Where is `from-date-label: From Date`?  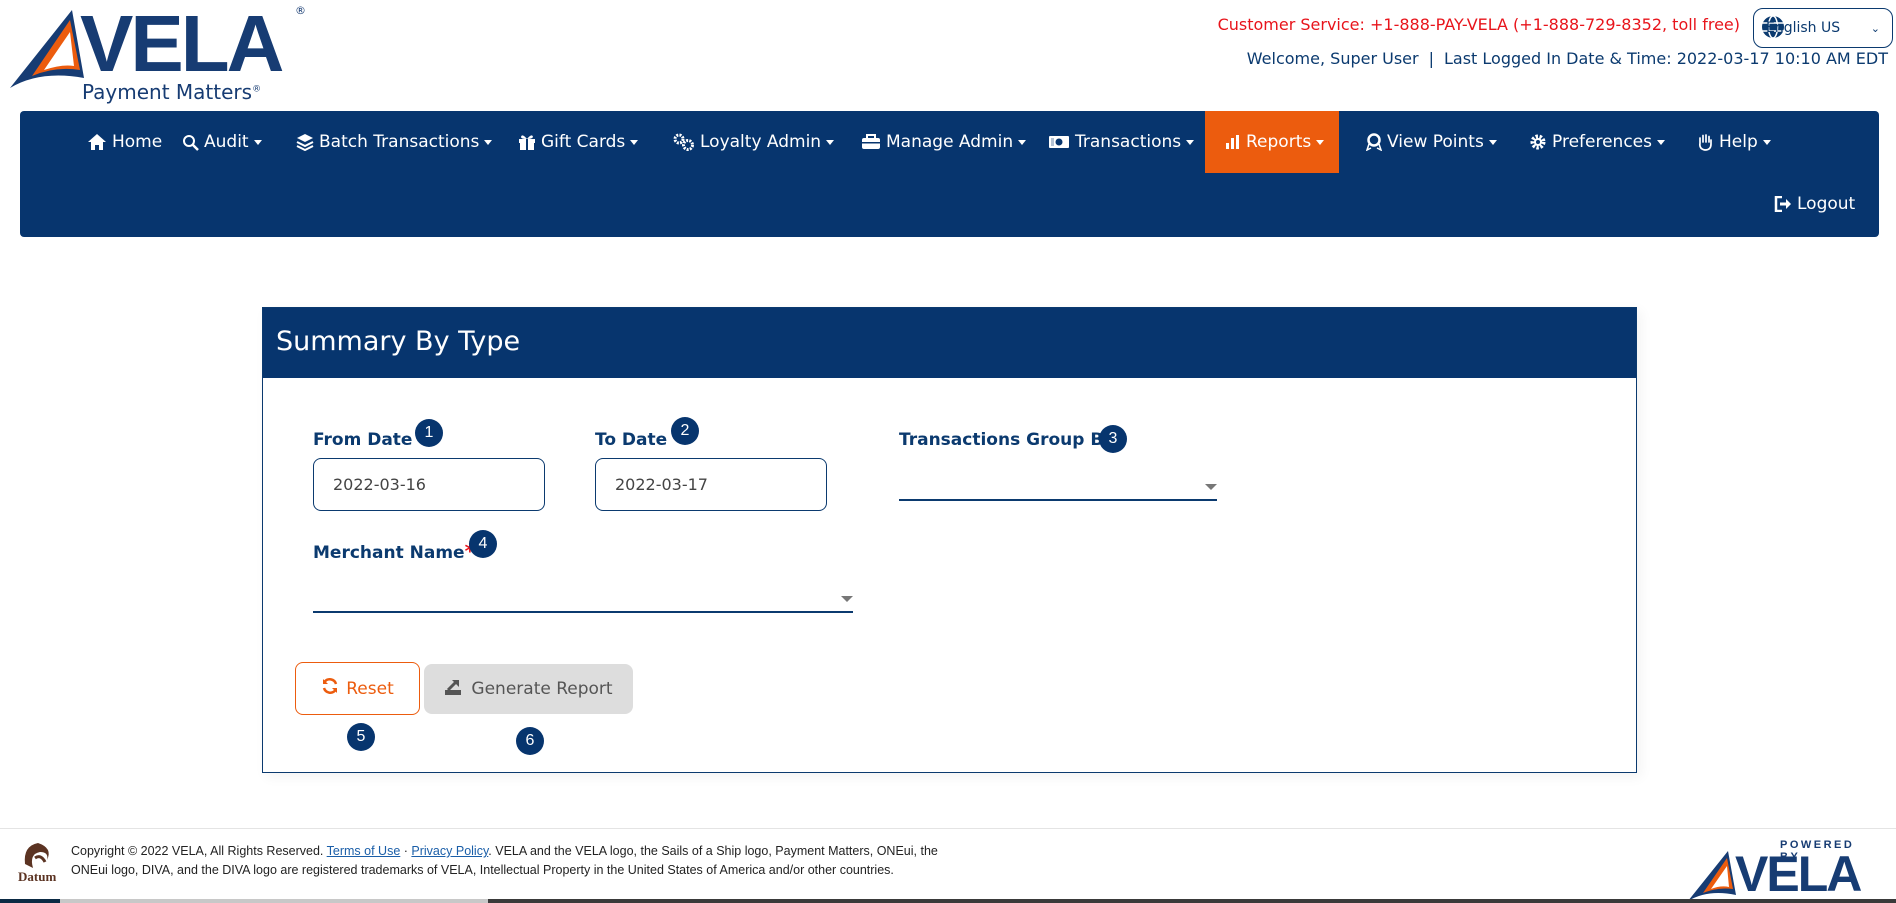 from-date-label: From Date is located at coordinates (363, 440).